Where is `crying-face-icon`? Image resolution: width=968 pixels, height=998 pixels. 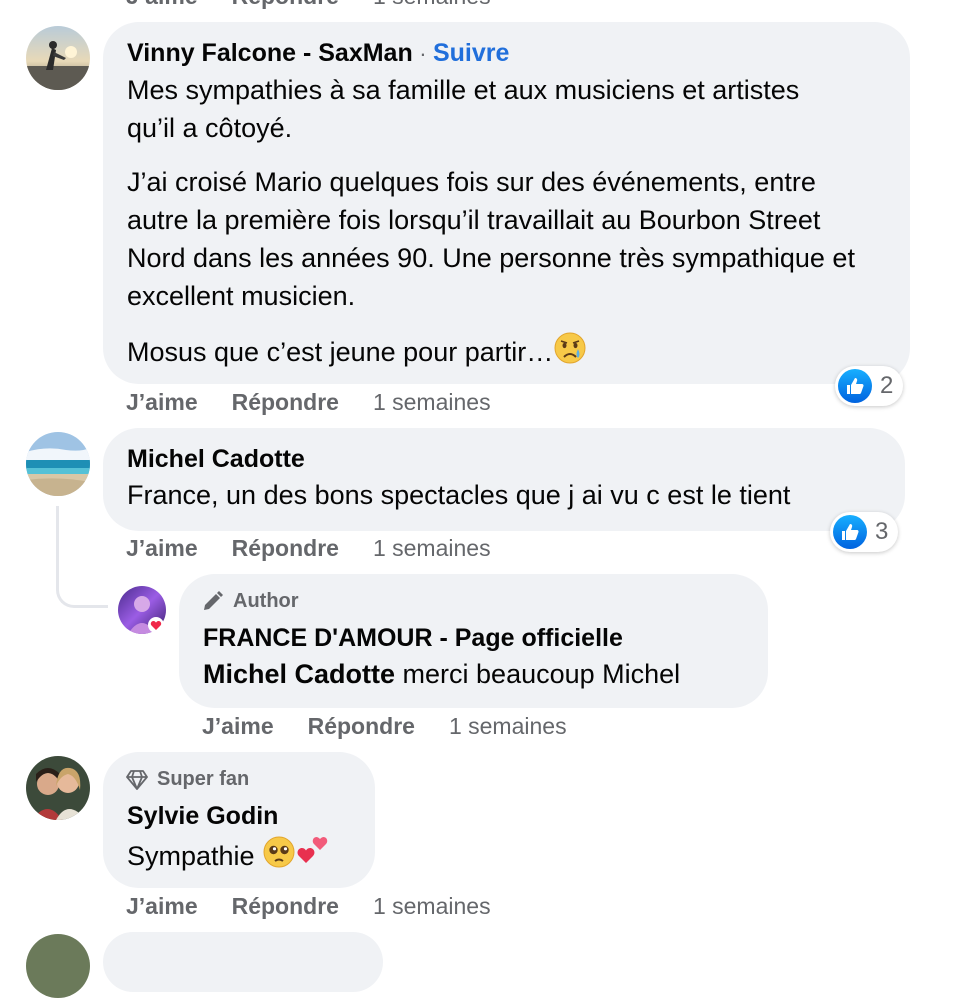
crying-face-icon is located at coordinates (570, 353).